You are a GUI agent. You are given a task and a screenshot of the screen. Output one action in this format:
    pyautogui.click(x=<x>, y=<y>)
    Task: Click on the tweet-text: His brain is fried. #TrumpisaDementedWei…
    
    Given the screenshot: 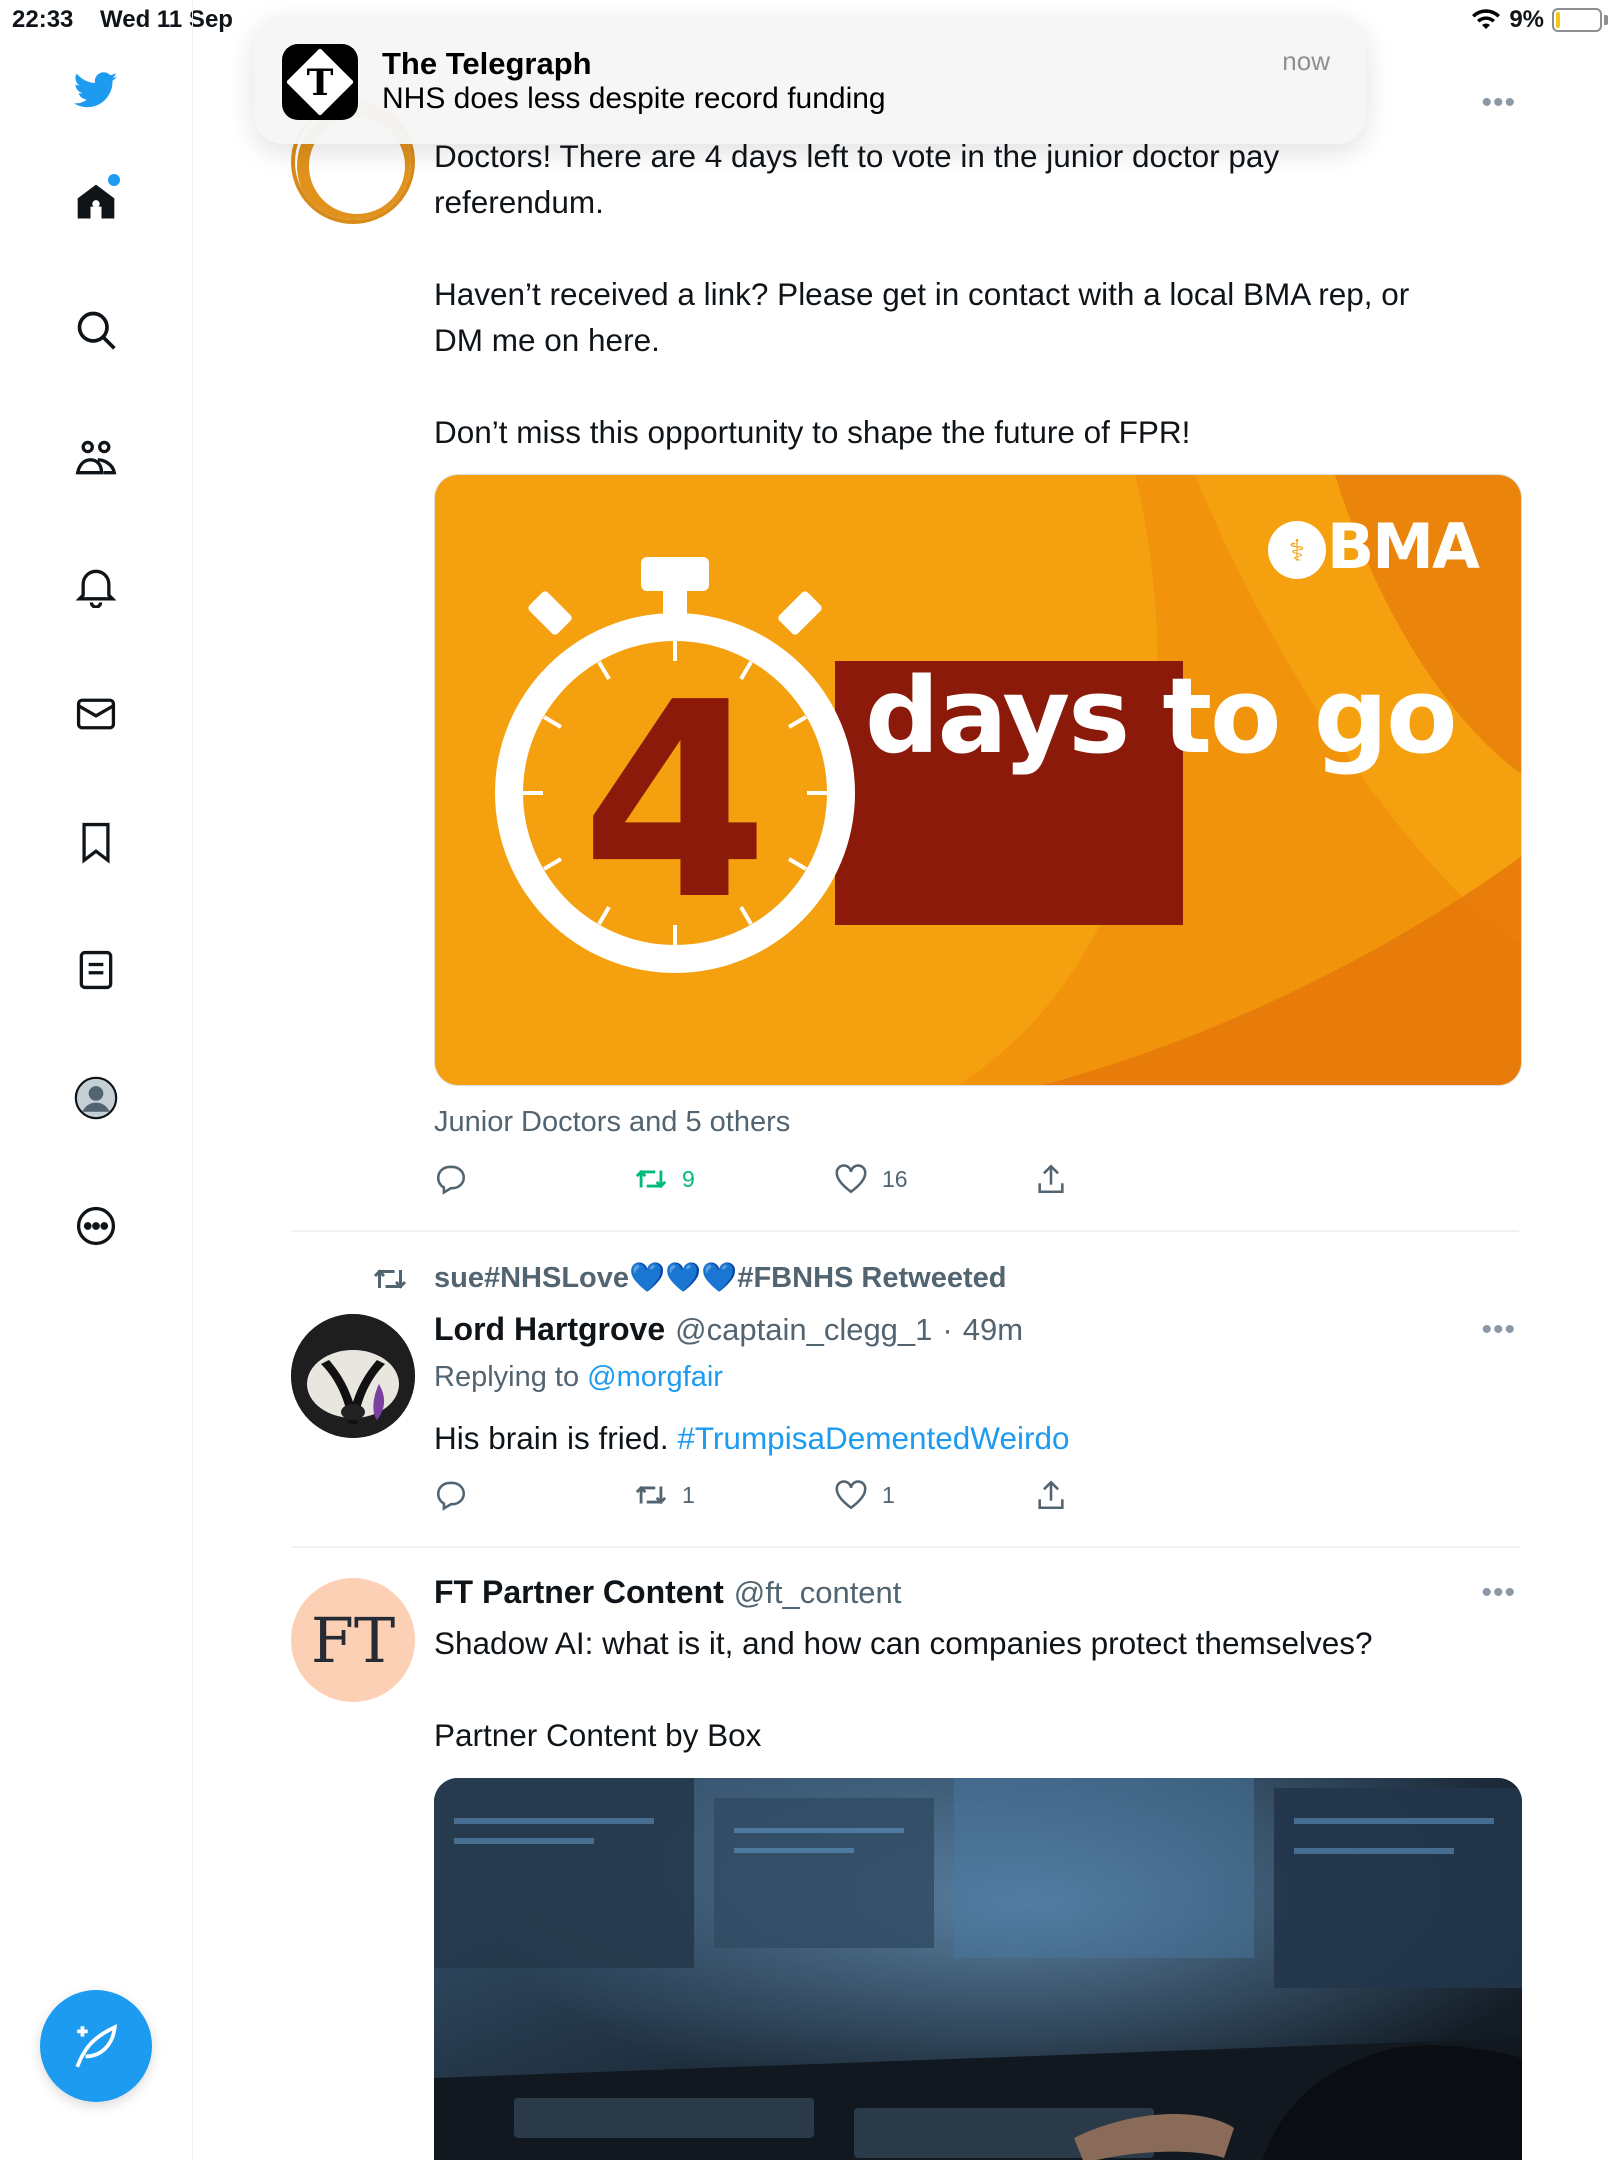 What is the action you would take?
    pyautogui.click(x=752, y=1438)
    